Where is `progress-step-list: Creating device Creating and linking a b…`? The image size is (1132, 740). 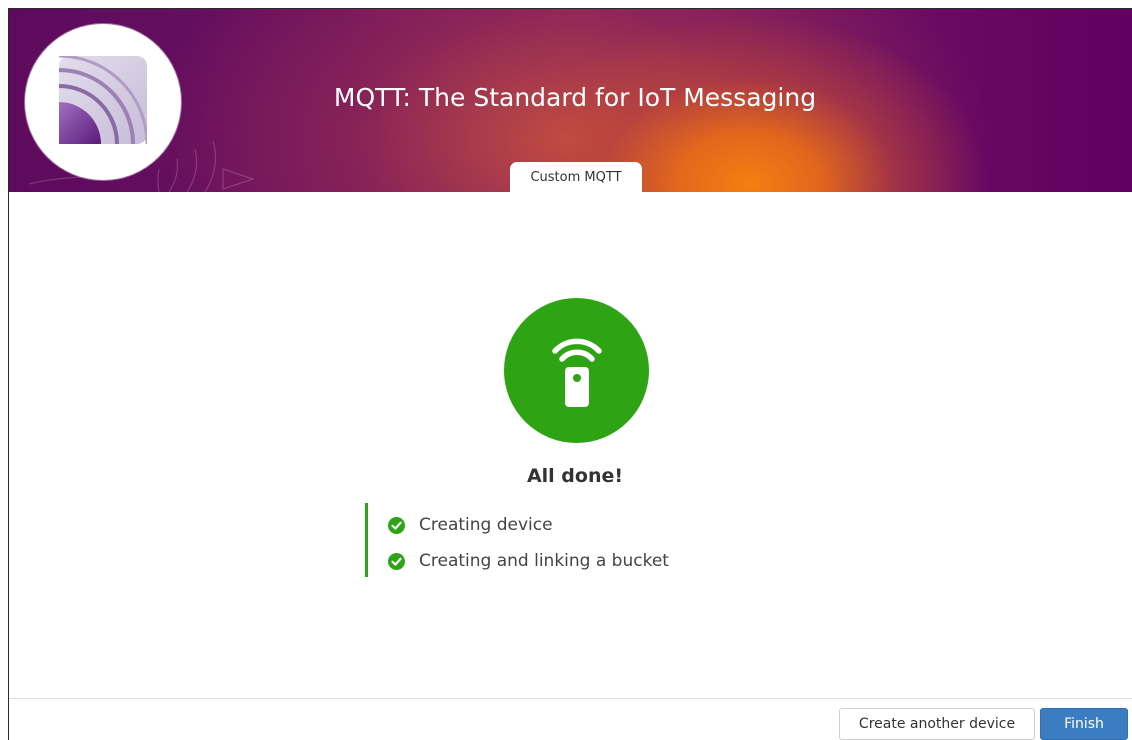 progress-step-list: Creating device Creating and linking a b… is located at coordinates (566, 540).